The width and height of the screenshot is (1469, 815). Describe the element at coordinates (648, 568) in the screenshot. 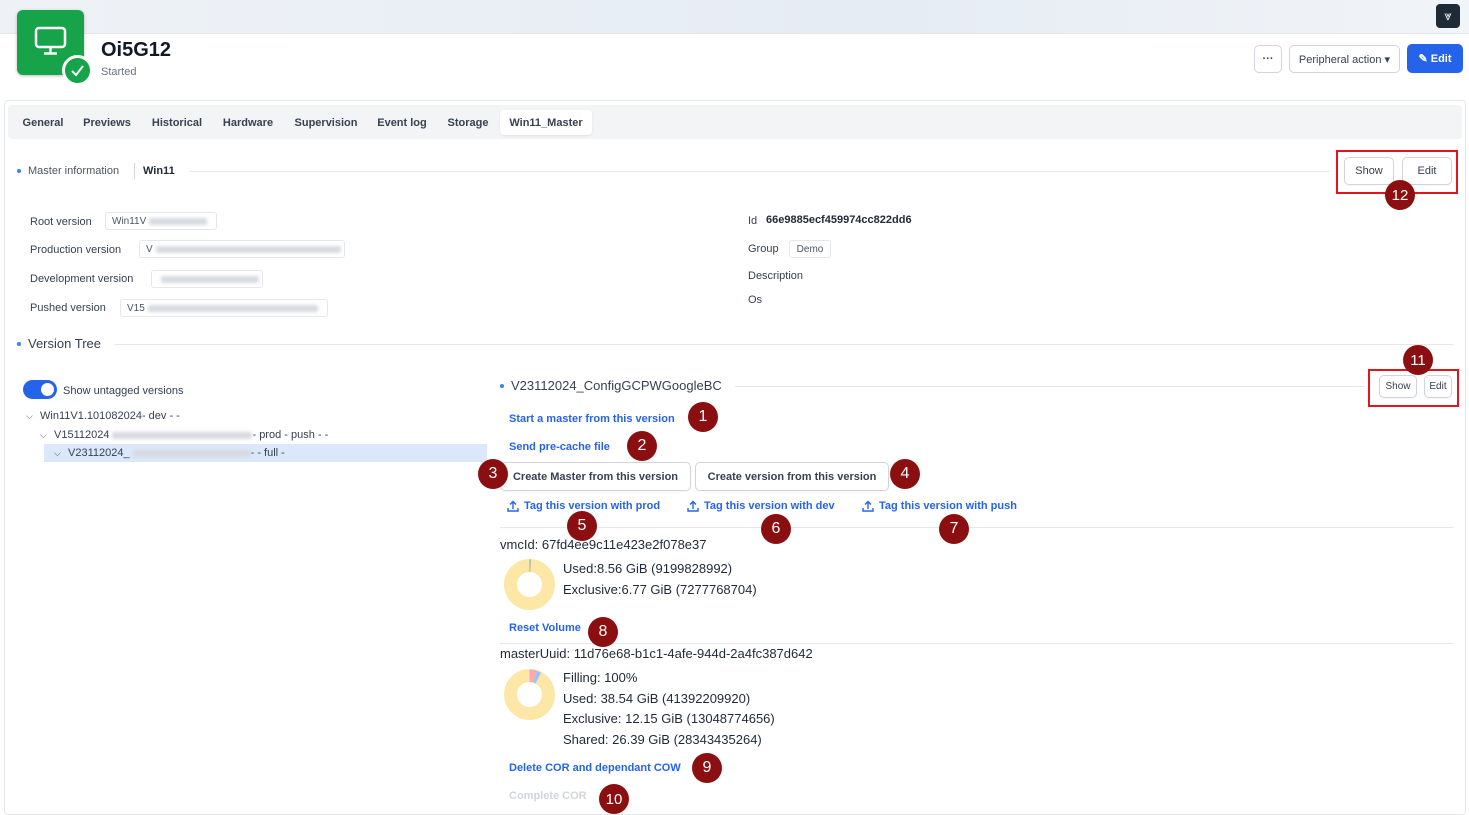

I see `vmc-used: Used:8.56 GiB (9199828992)` at that location.